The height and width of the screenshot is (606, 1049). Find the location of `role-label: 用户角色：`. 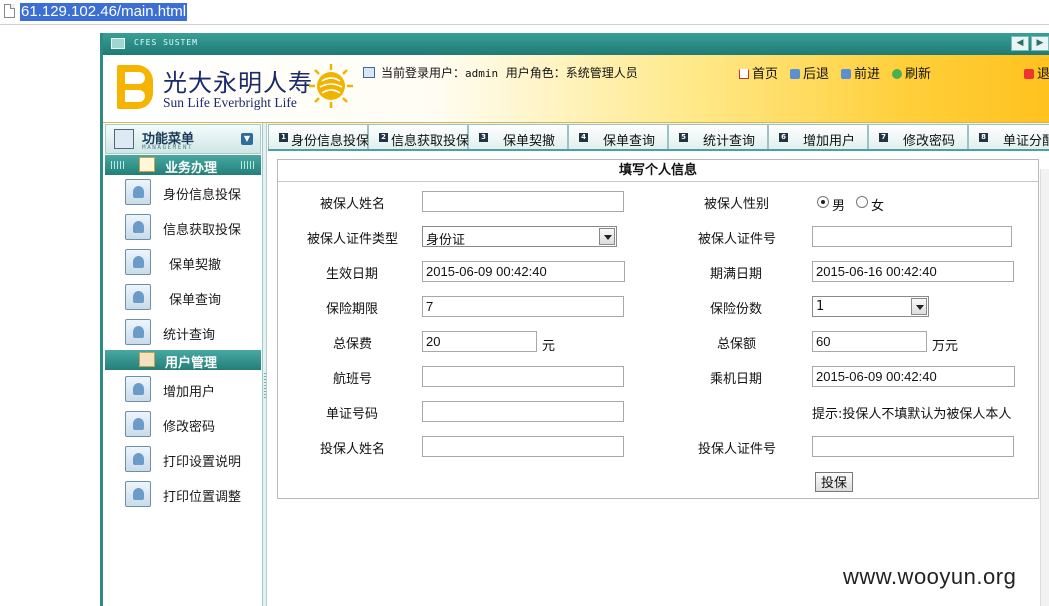

role-label: 用户角色： is located at coordinates (535, 73).